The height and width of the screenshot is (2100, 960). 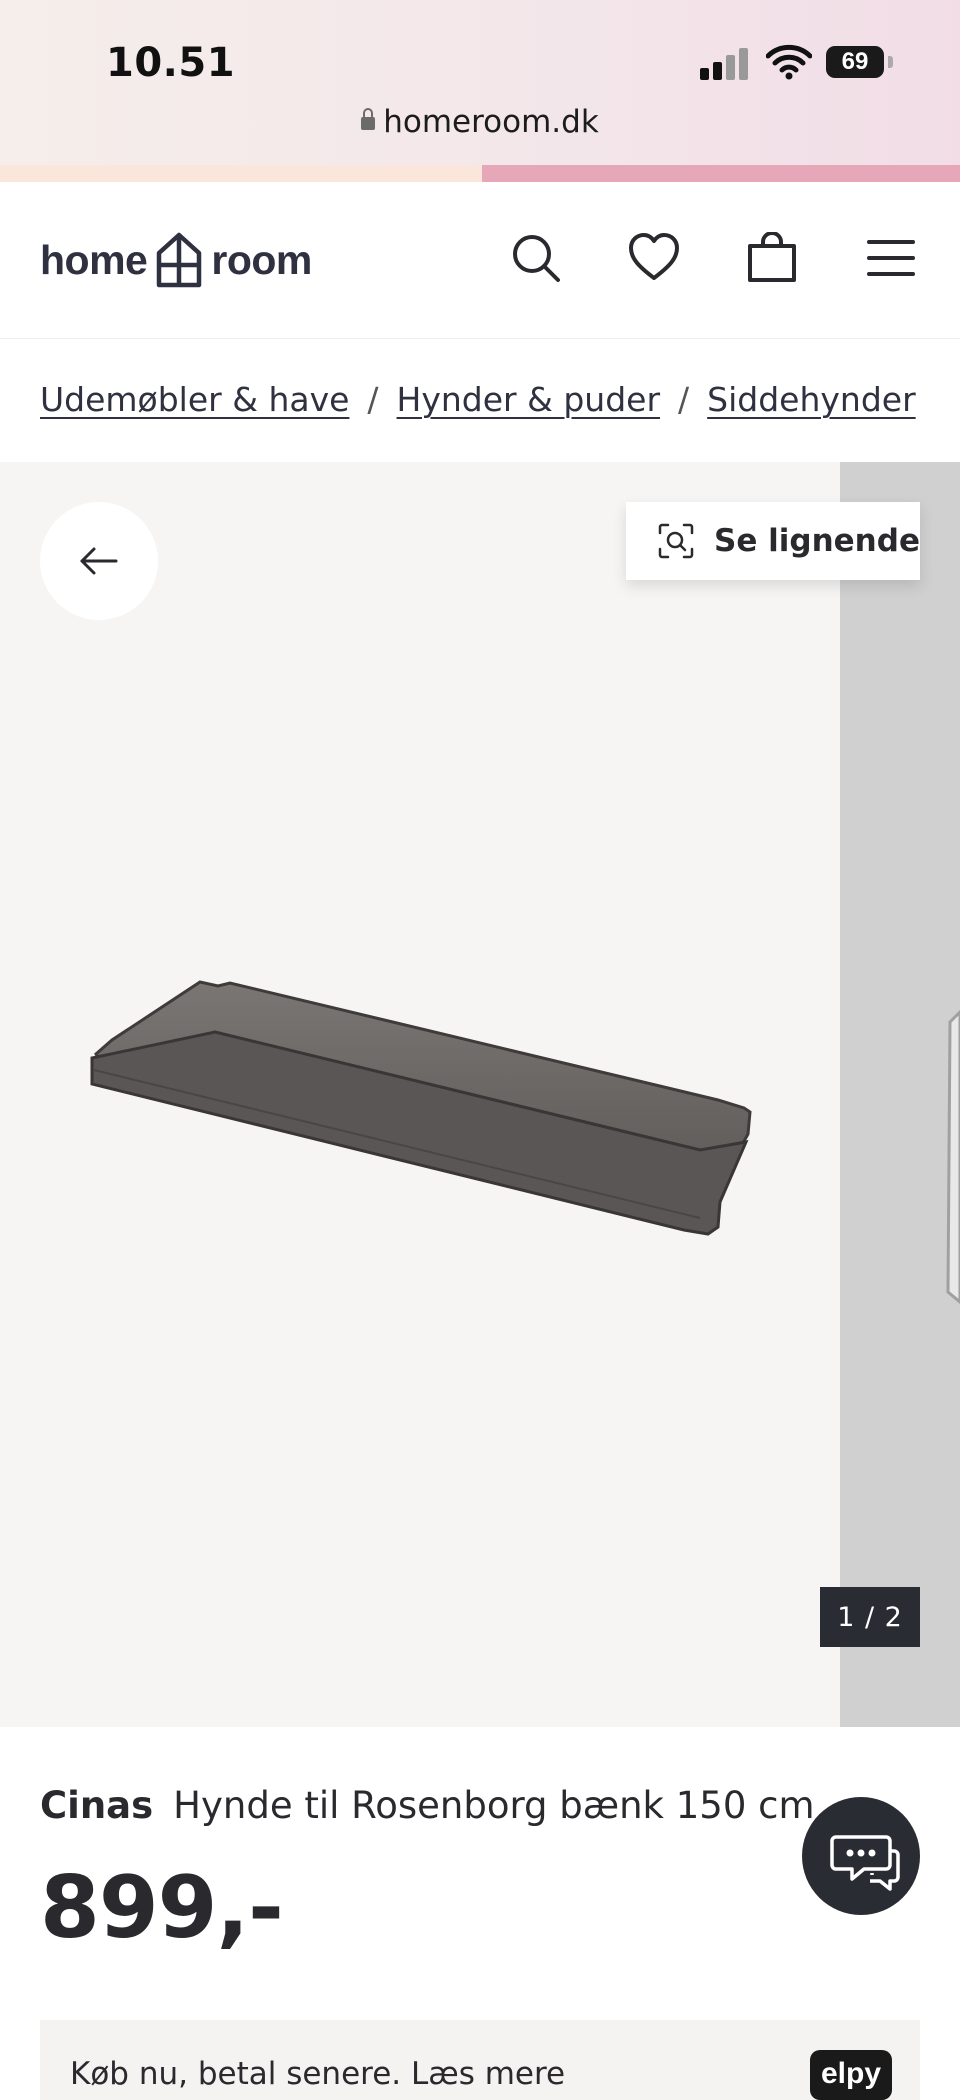 What do you see at coordinates (772, 258) in the screenshot?
I see `shopping-bag-icon` at bounding box center [772, 258].